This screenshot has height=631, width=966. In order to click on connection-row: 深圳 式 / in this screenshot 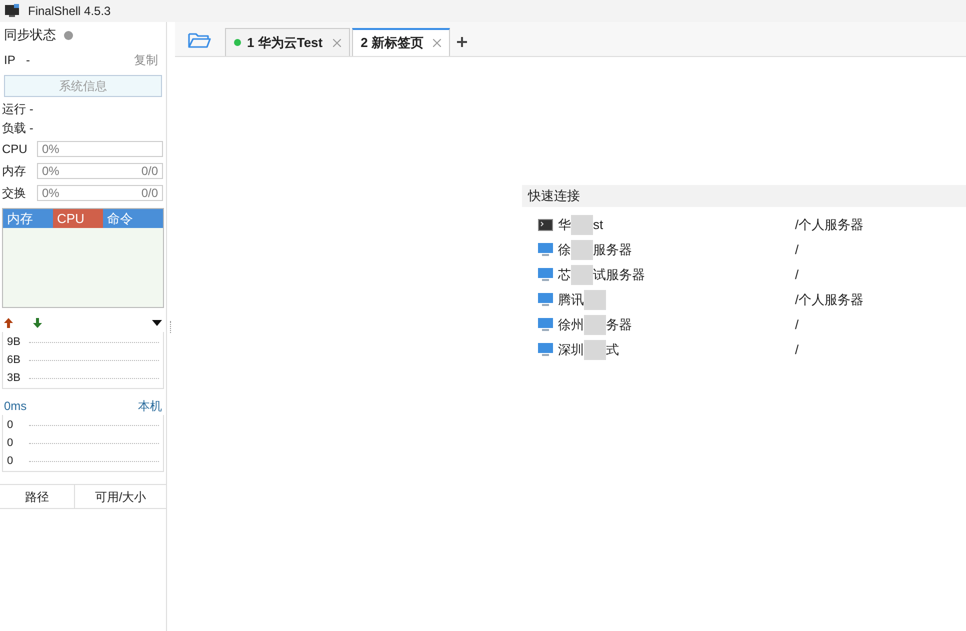, I will do `click(744, 349)`.